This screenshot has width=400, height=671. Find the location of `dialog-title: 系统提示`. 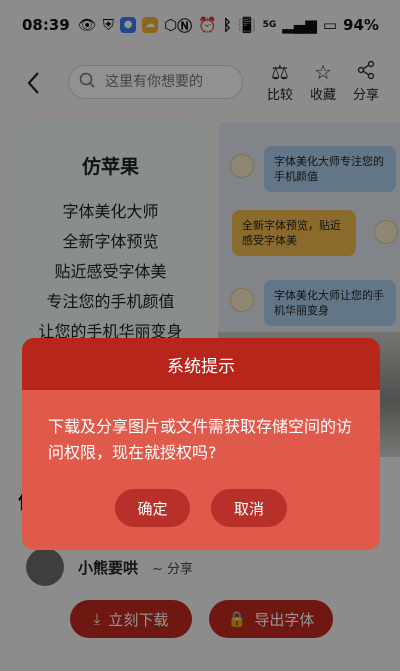

dialog-title: 系统提示 is located at coordinates (201, 364).